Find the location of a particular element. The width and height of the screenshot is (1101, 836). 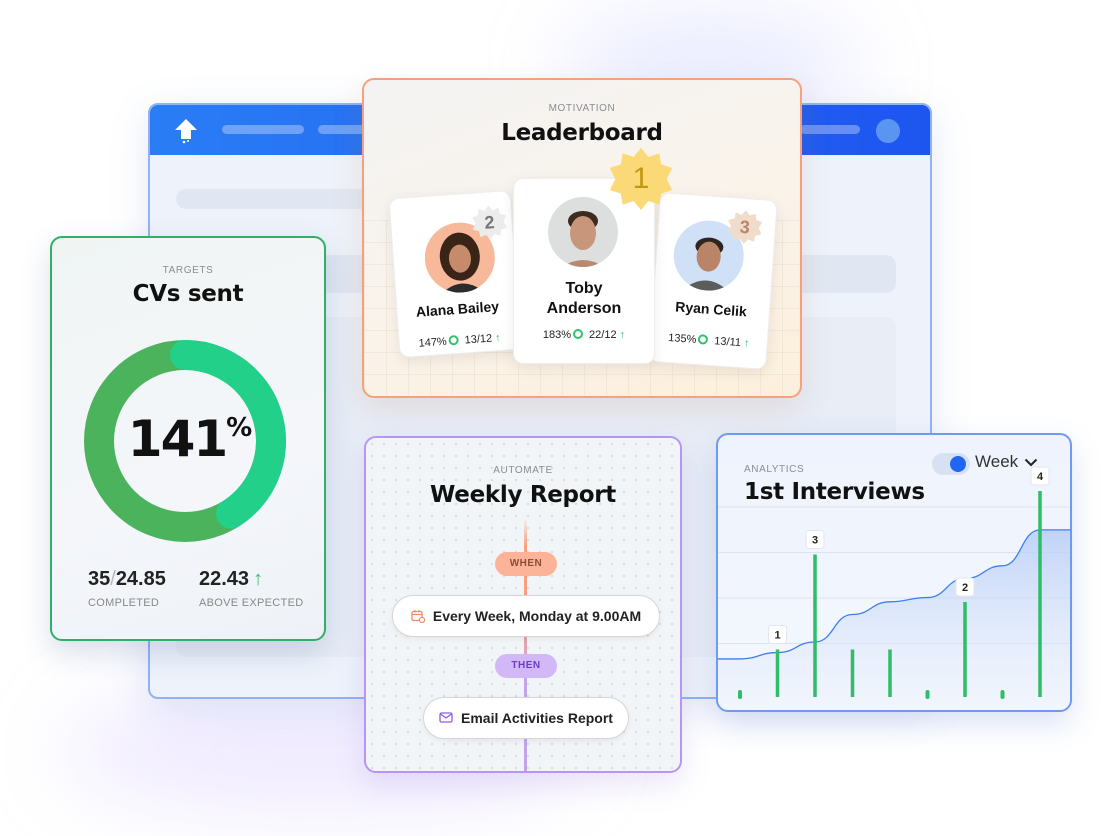

card-title: CVs sent is located at coordinates (188, 294).